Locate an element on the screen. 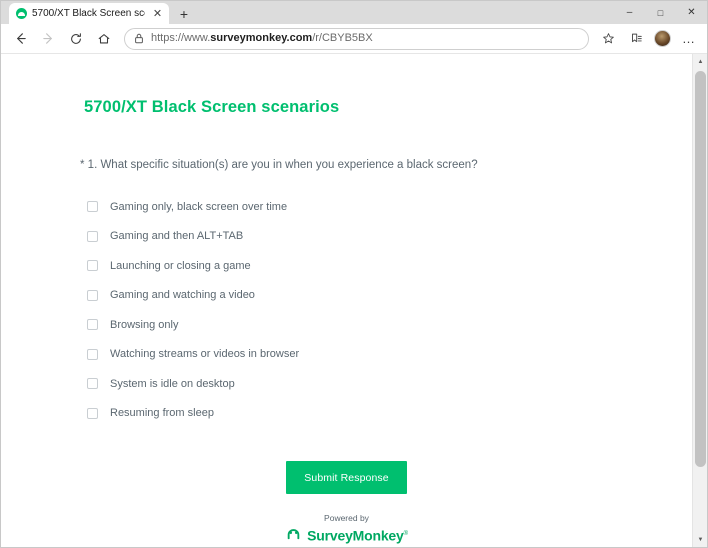  option-row: Launching or closing a game is located at coordinates (389, 266).